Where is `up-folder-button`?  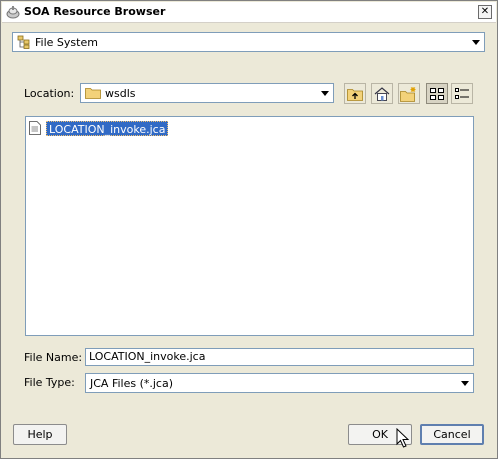
up-folder-button is located at coordinates (355, 93).